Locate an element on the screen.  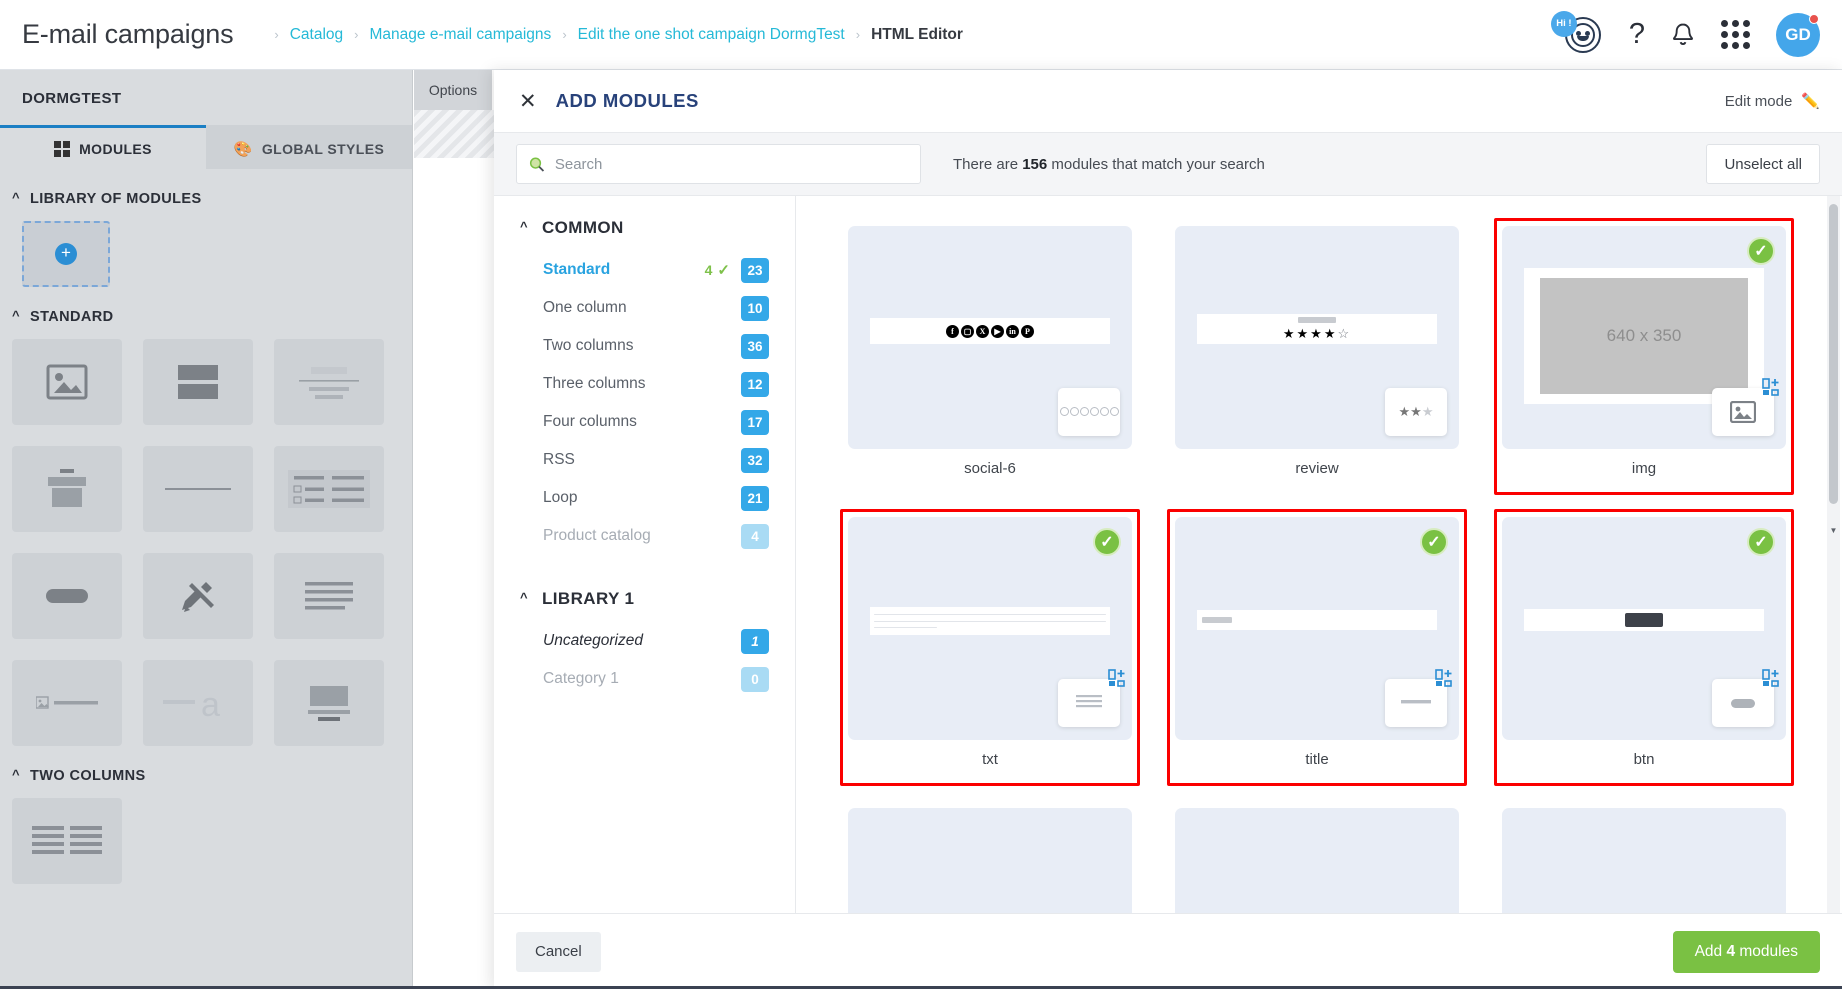
module-card-img: ✓ 640 x 350 img is located at coordinates (1644, 356).